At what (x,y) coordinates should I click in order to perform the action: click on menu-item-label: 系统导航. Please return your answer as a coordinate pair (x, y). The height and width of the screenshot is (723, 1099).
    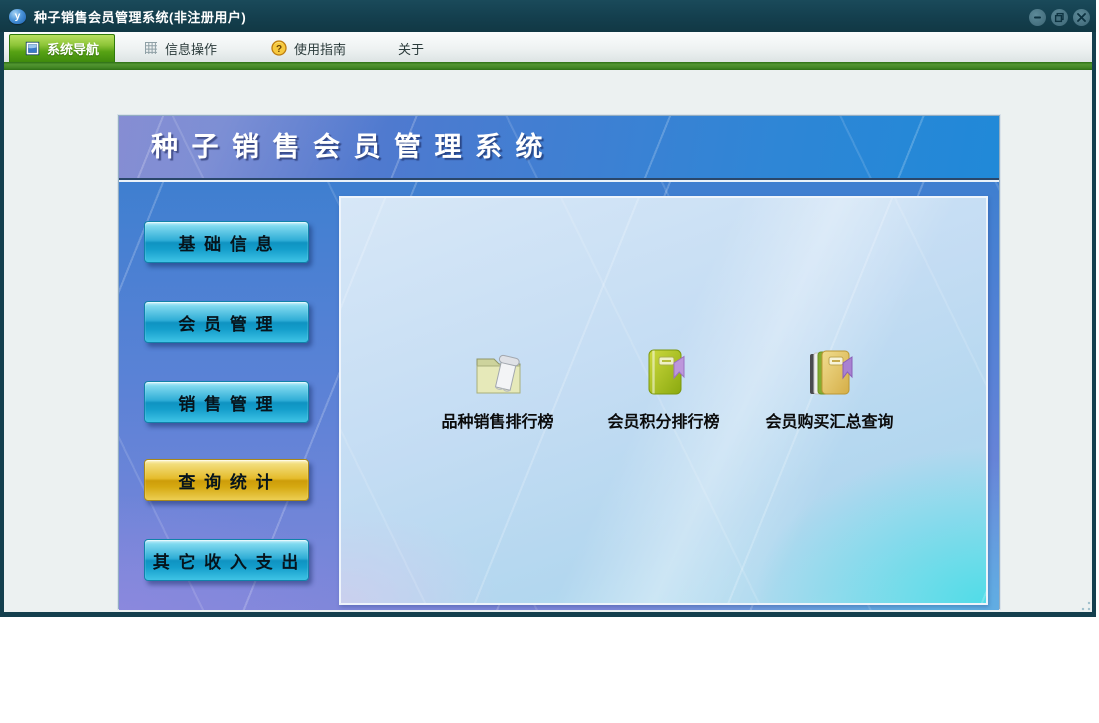
    Looking at the image, I should click on (73, 49).